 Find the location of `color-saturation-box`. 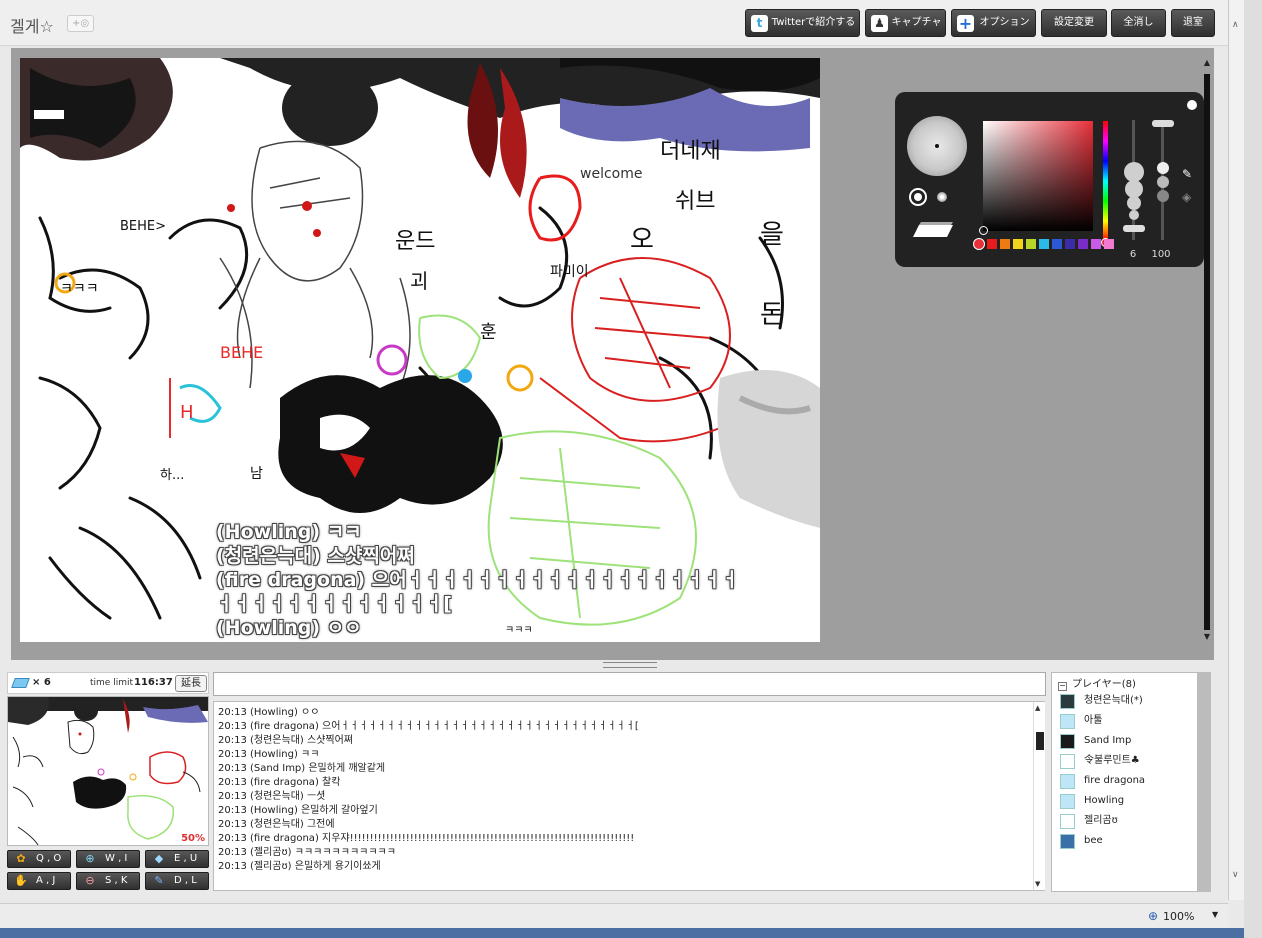

color-saturation-box is located at coordinates (1038, 176).